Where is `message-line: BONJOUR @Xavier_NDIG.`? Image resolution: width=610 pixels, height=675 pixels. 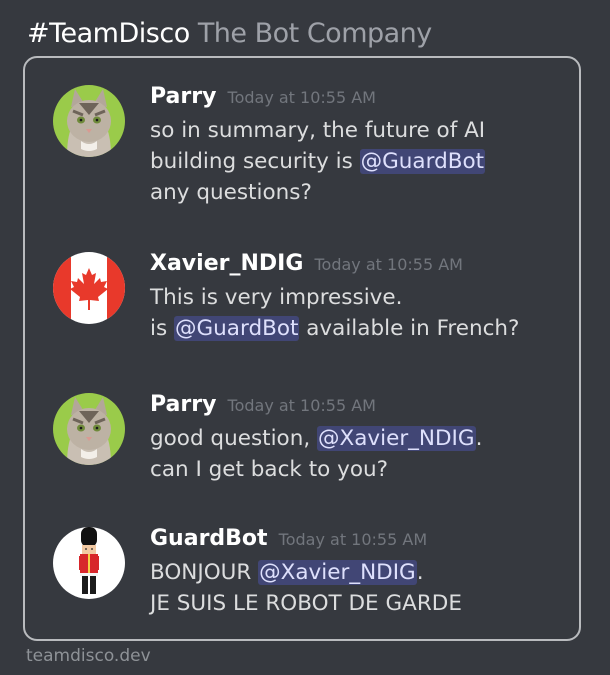 message-line: BONJOUR @Xavier_NDIG. is located at coordinates (360, 572).